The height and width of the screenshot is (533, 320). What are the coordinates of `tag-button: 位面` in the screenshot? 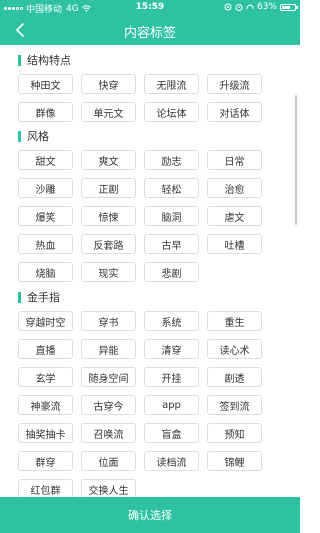 It's located at (108, 461).